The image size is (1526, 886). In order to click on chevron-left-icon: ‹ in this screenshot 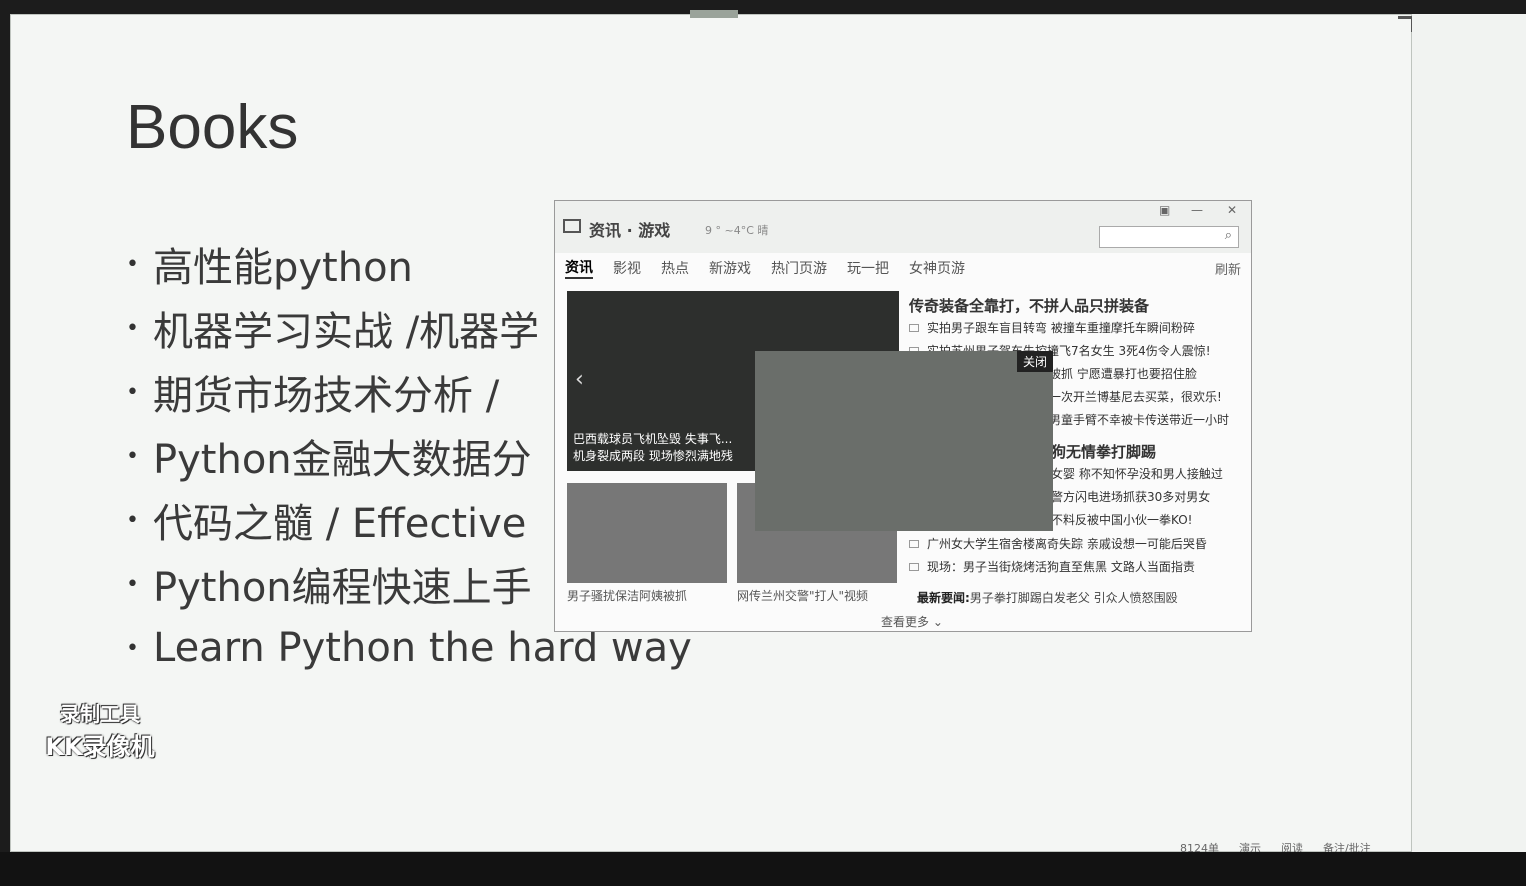, I will do `click(579, 379)`.